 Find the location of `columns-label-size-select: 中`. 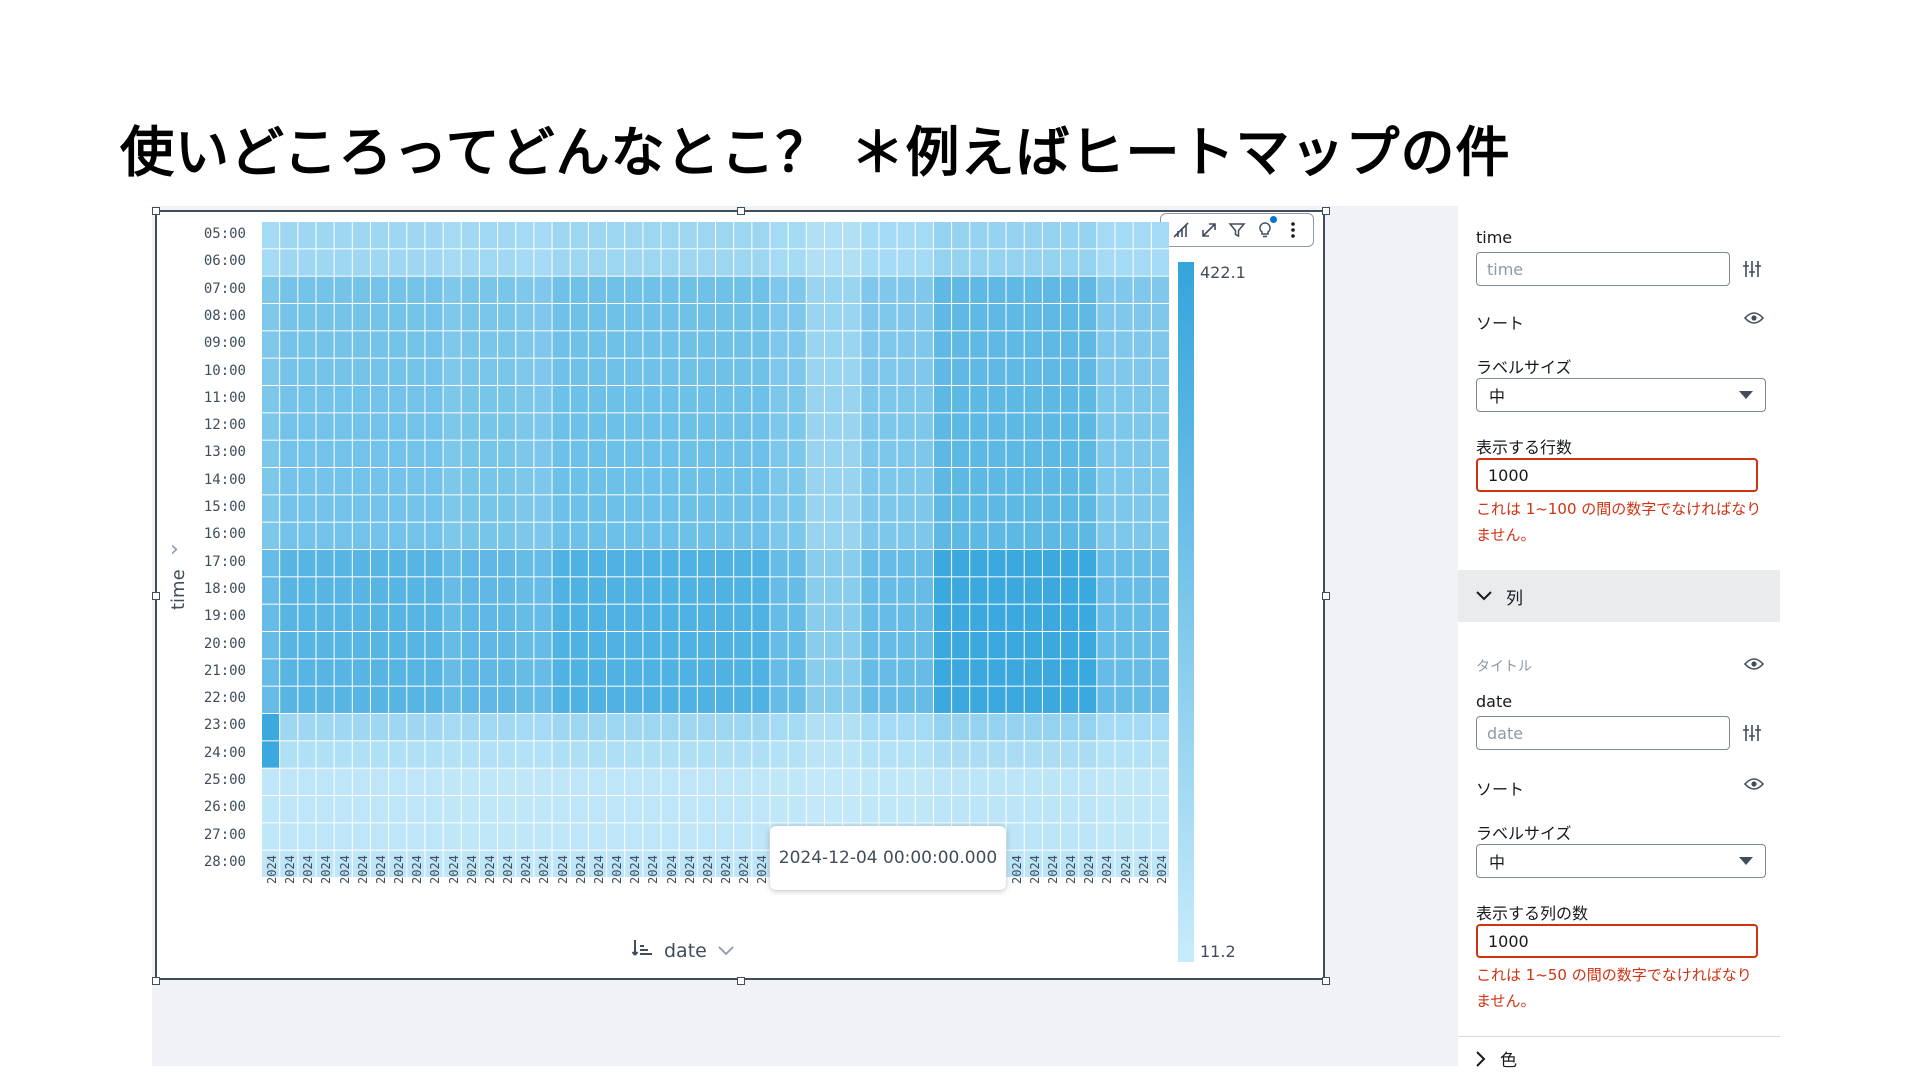

columns-label-size-select: 中 is located at coordinates (1621, 861).